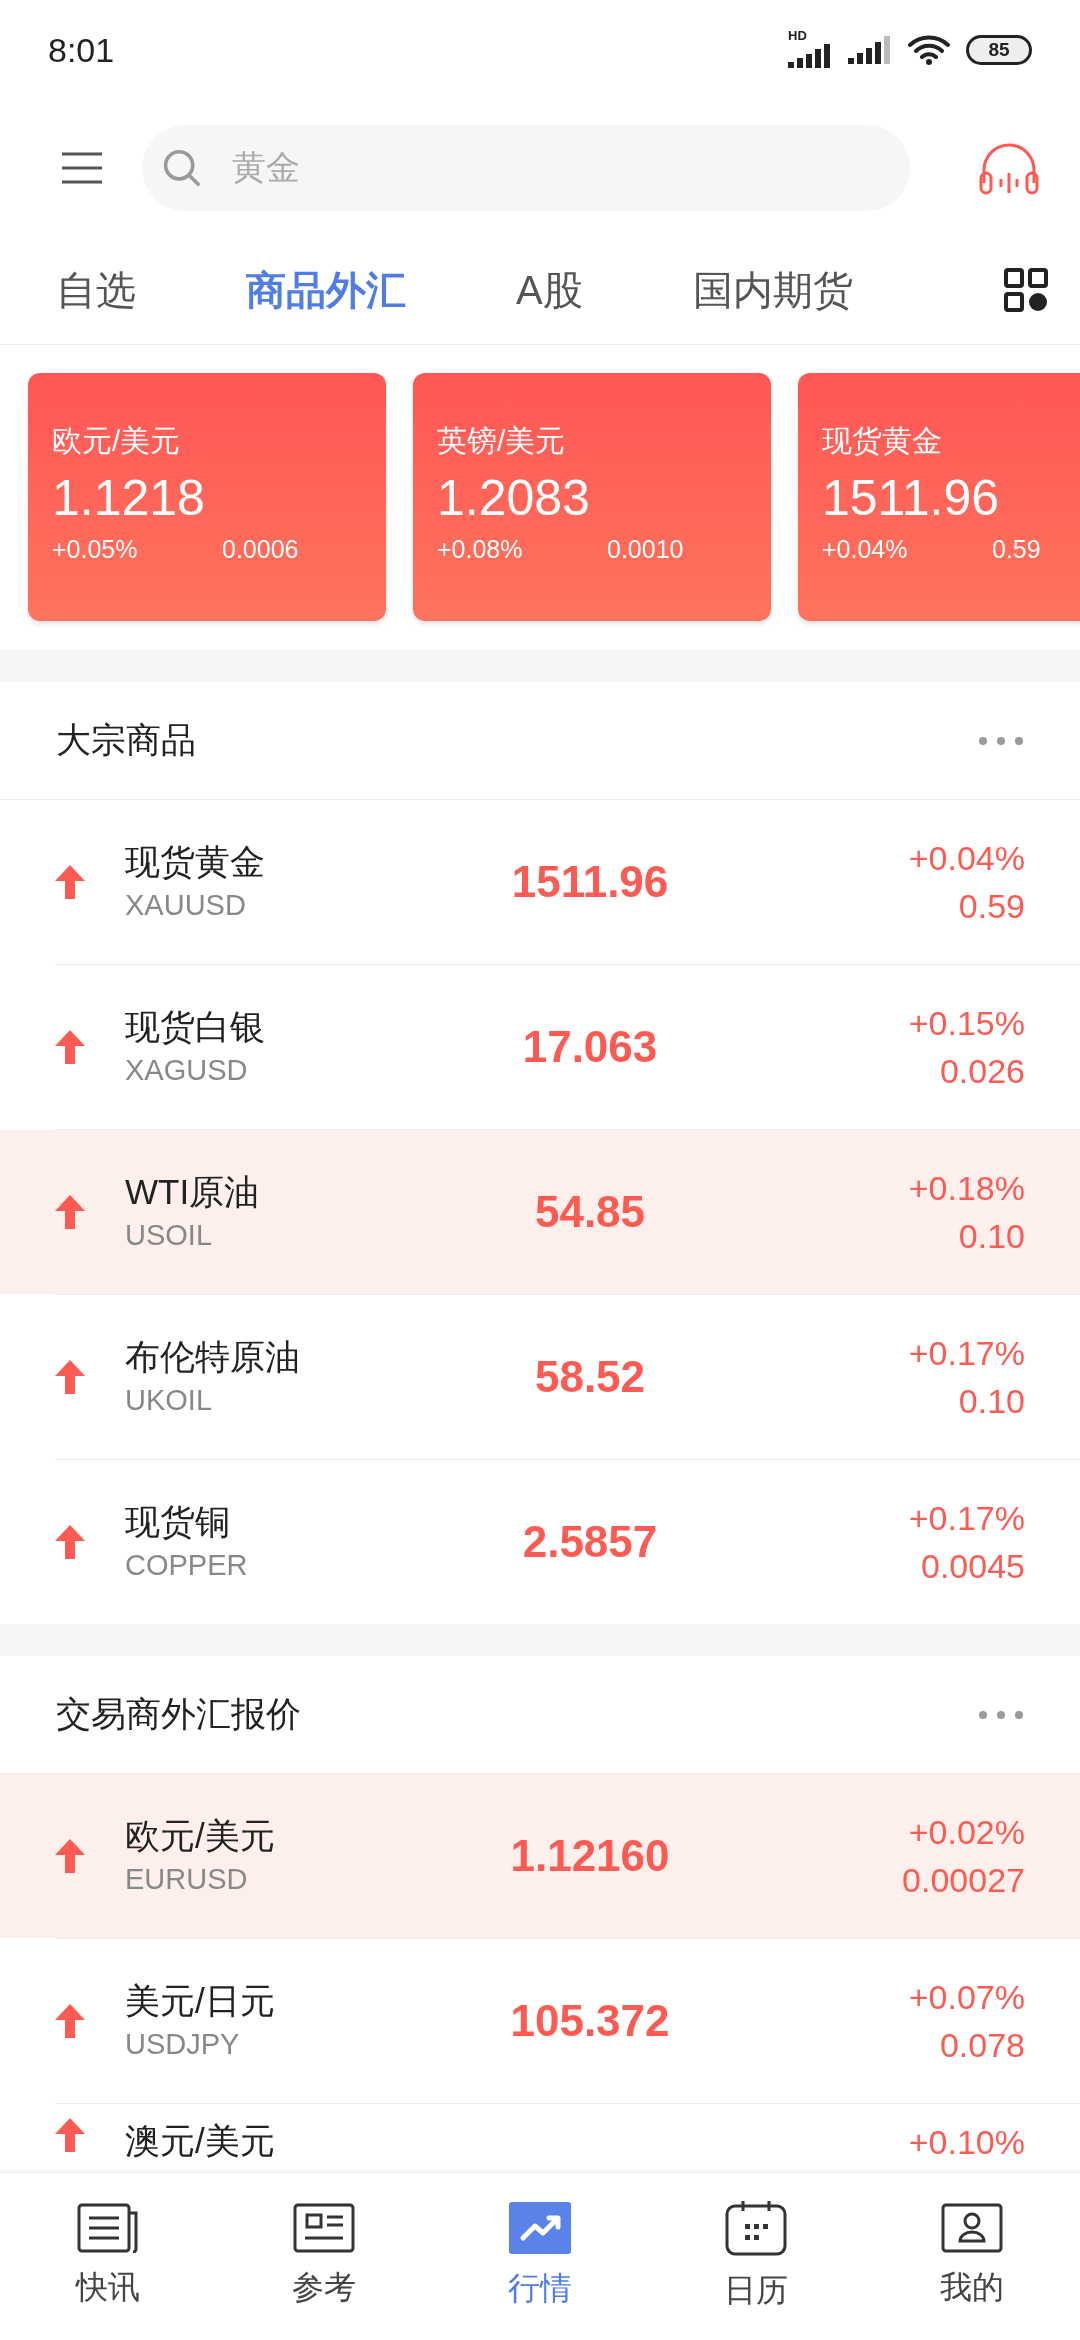 The height and width of the screenshot is (2340, 1080). What do you see at coordinates (187, 1565) in the screenshot?
I see `instrument-code: COPPER` at bounding box center [187, 1565].